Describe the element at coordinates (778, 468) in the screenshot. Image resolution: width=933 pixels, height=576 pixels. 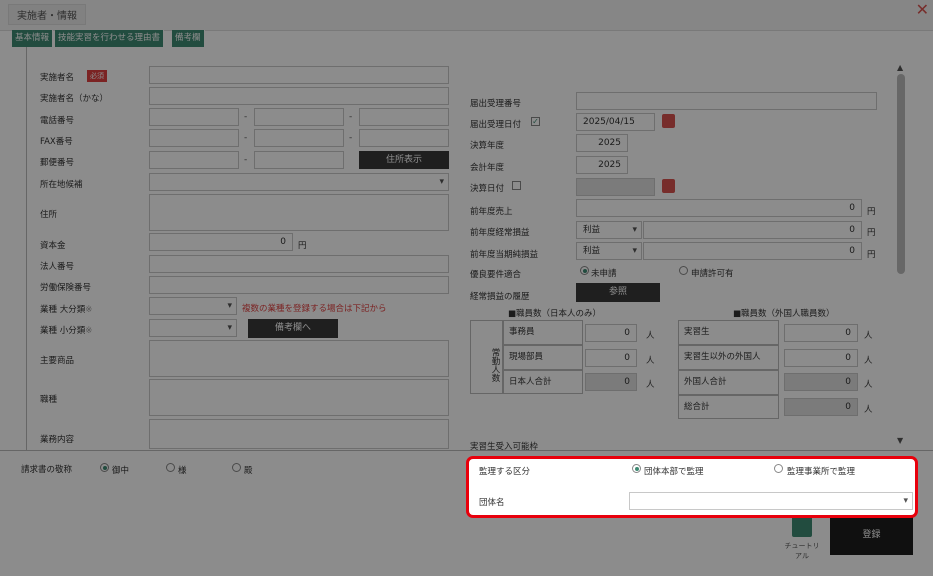
I see `supervision-radio-office` at that location.